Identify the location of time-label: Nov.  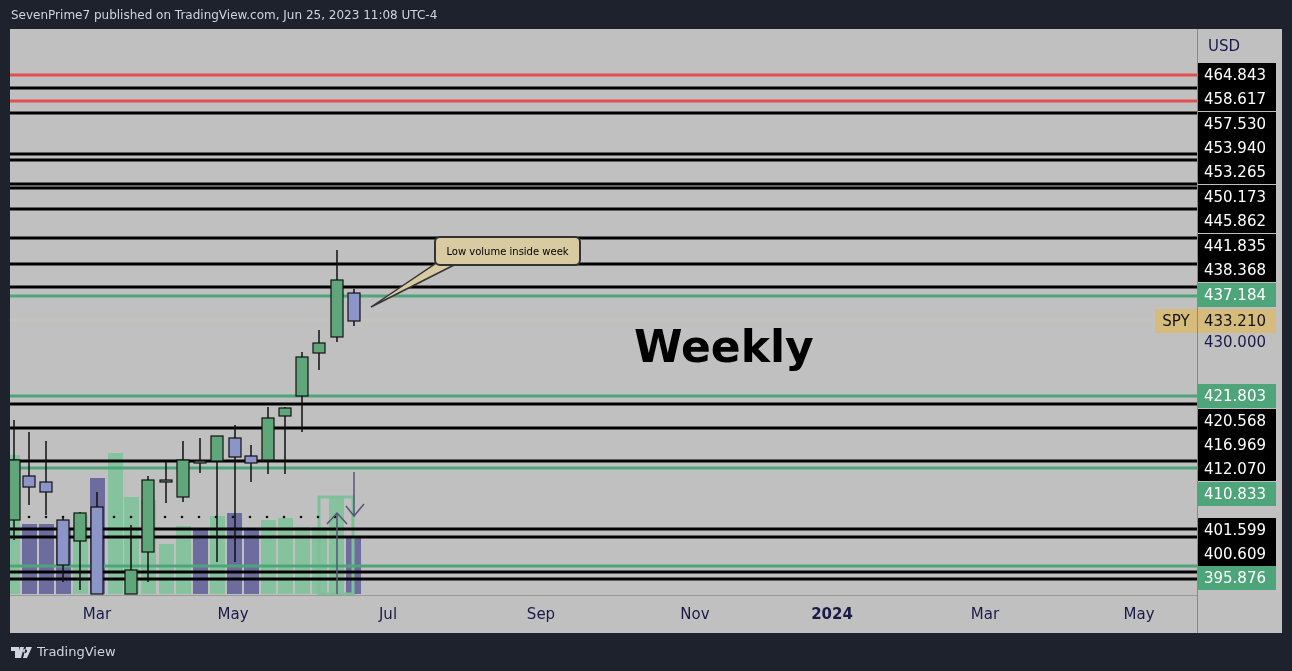
(695, 614).